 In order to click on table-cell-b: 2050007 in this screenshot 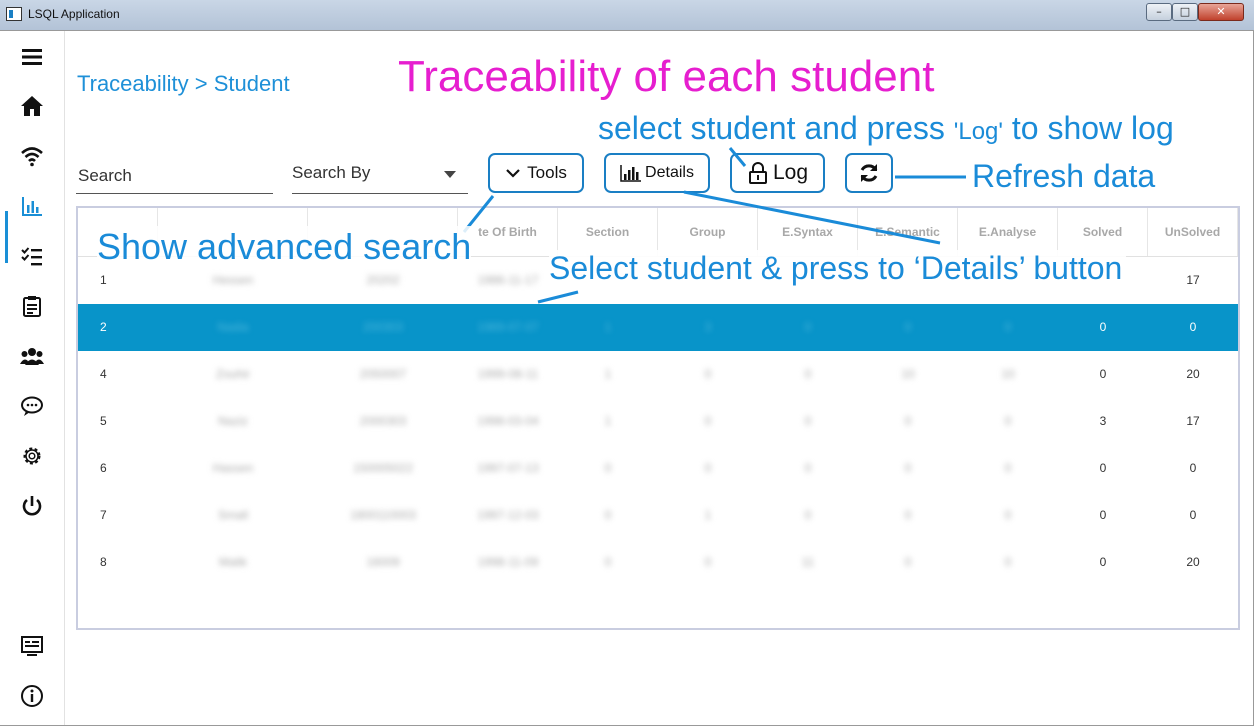, I will do `click(383, 374)`.